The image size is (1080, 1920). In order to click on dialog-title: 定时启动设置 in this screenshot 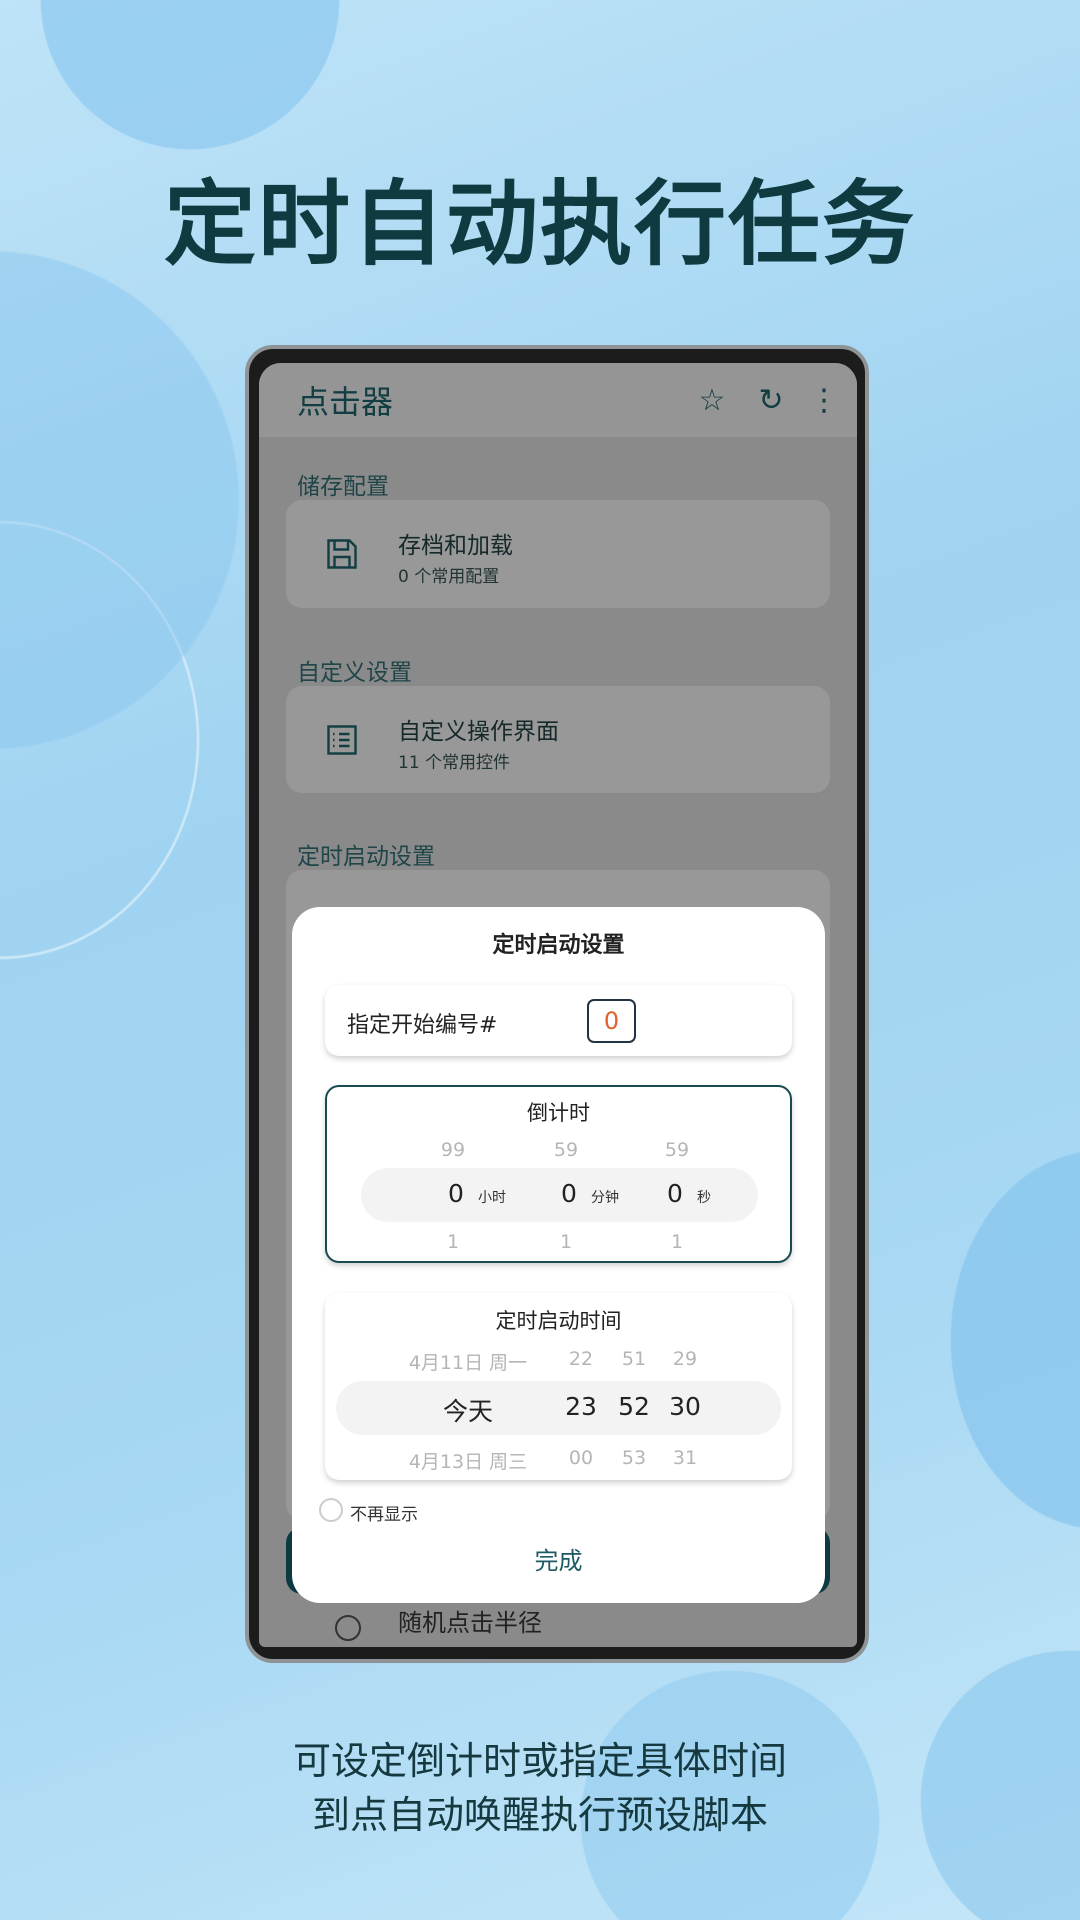, I will do `click(558, 945)`.